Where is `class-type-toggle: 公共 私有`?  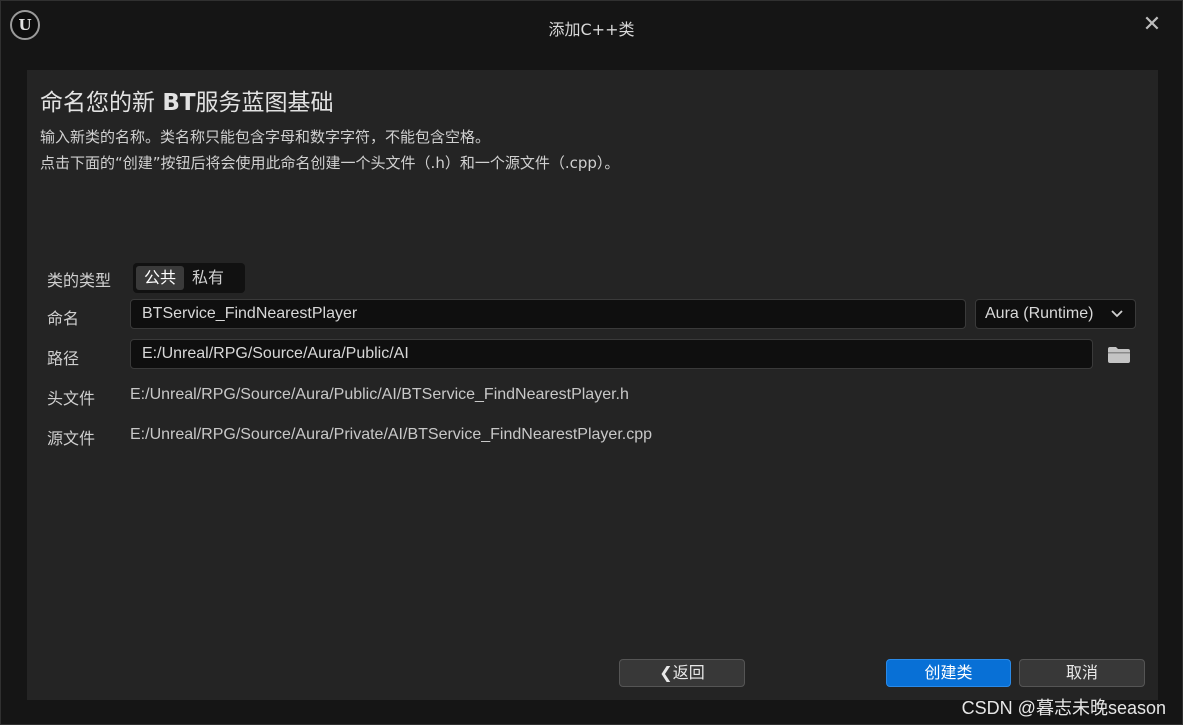
class-type-toggle: 公共 私有 is located at coordinates (189, 278).